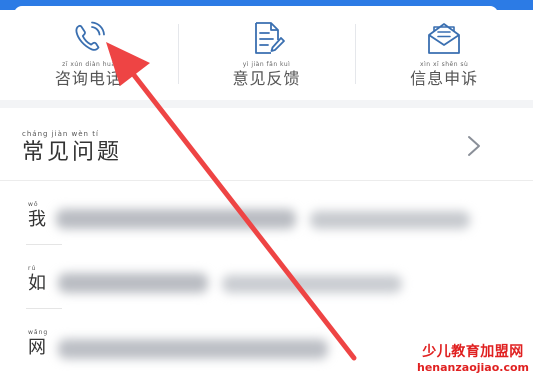  I want to click on faq-question-3-lead: wǎng 网, so click(38, 344).